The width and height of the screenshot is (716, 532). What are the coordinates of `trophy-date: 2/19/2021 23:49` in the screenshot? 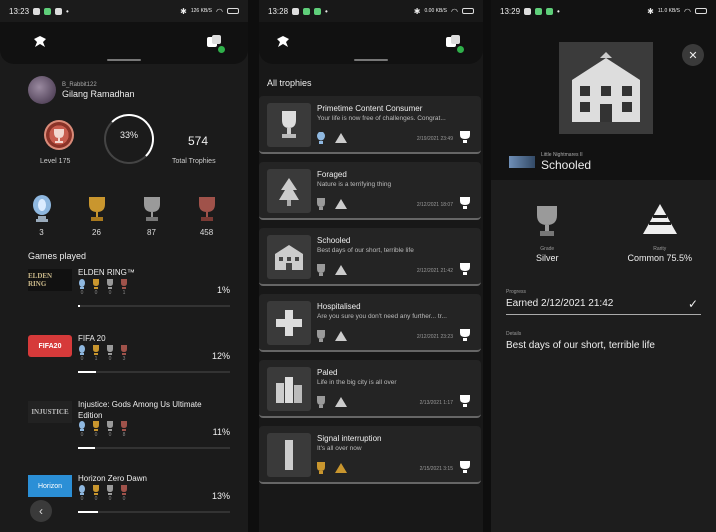 It's located at (434, 139).